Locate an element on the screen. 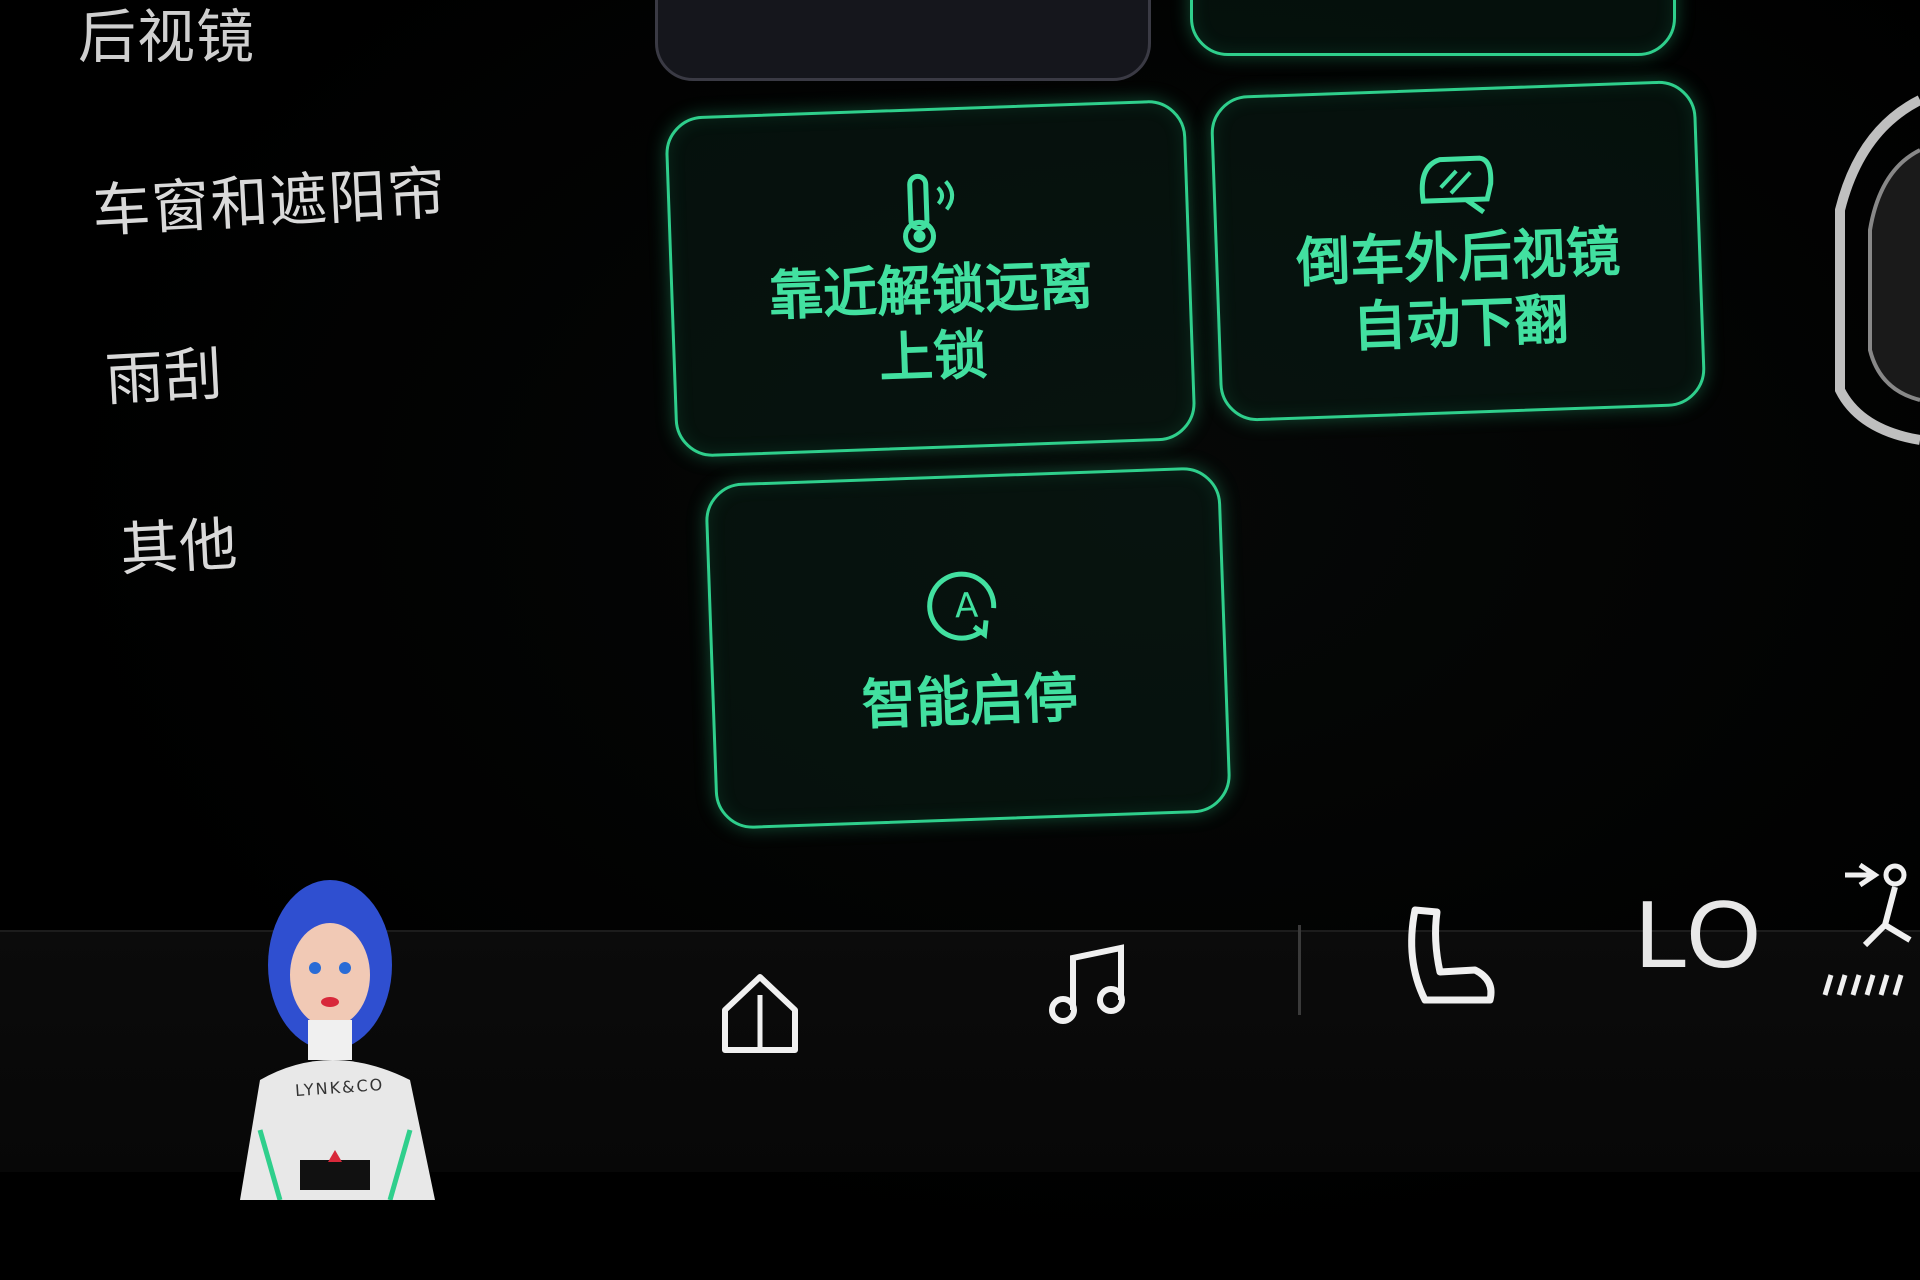 The image size is (1920, 1280). temperature-readout: LO is located at coordinates (1698, 935).